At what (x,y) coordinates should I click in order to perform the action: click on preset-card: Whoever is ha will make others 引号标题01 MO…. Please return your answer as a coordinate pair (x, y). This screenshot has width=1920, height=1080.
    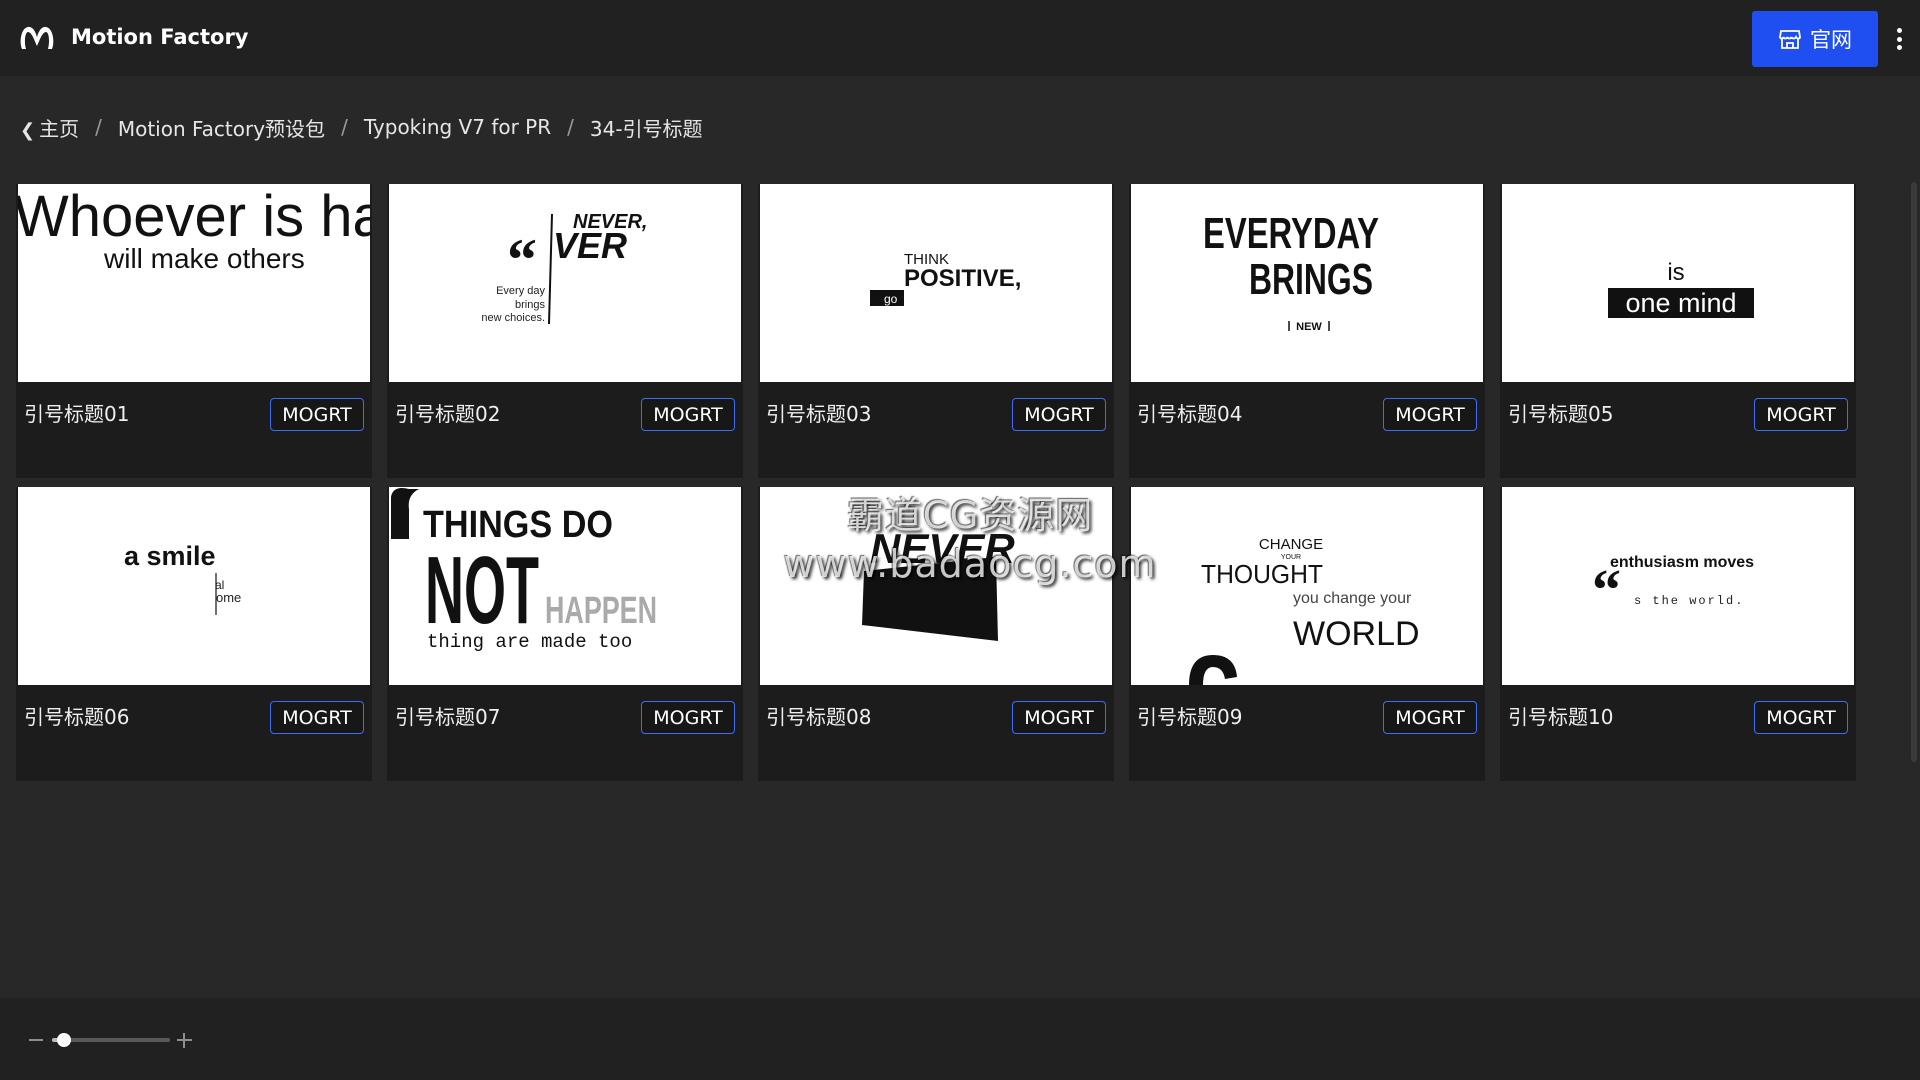
    Looking at the image, I should click on (194, 331).